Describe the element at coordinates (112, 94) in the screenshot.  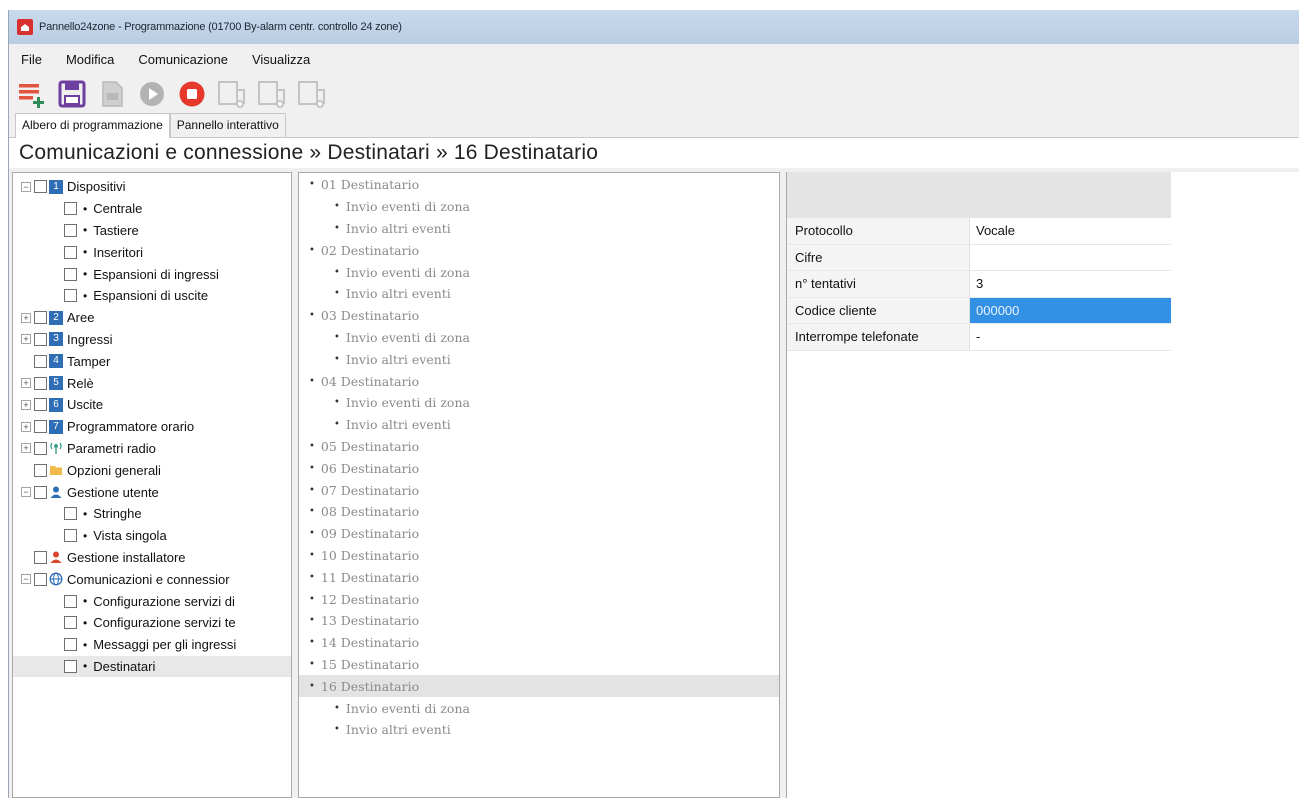
I see `document-button` at that location.